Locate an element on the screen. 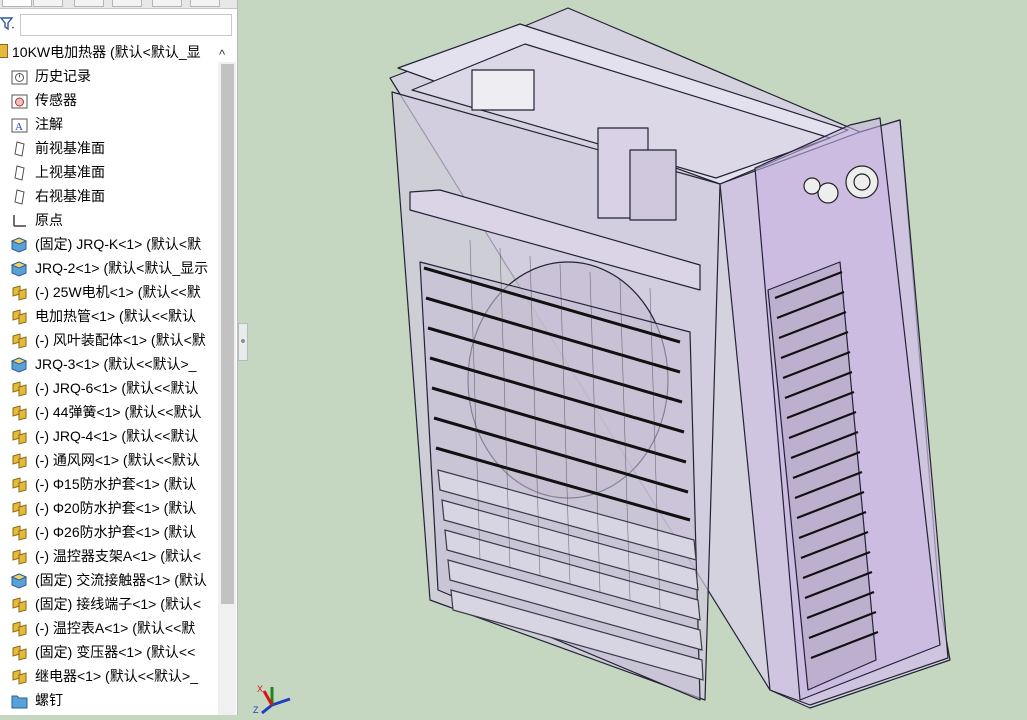 The image size is (1027, 720). tree-item-label: 注解 is located at coordinates (49, 124).